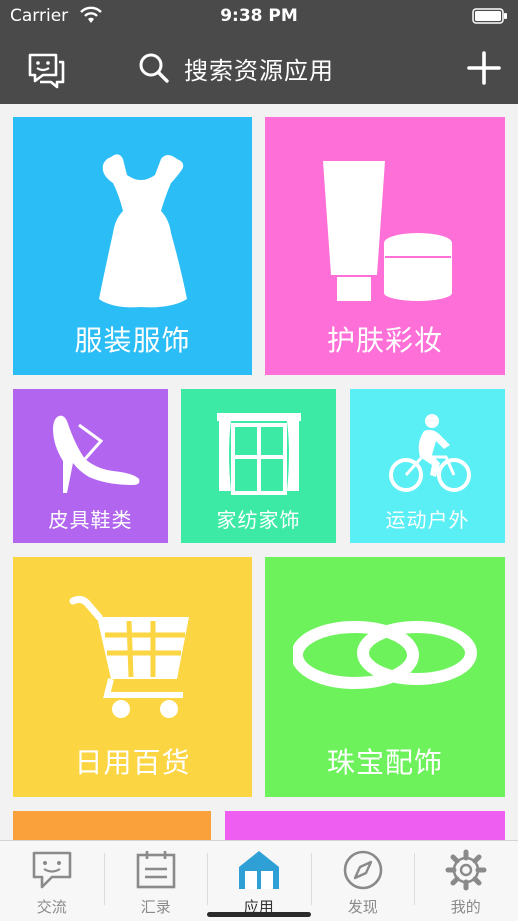  I want to click on search-bar: 搜索资源应用, so click(236, 68).